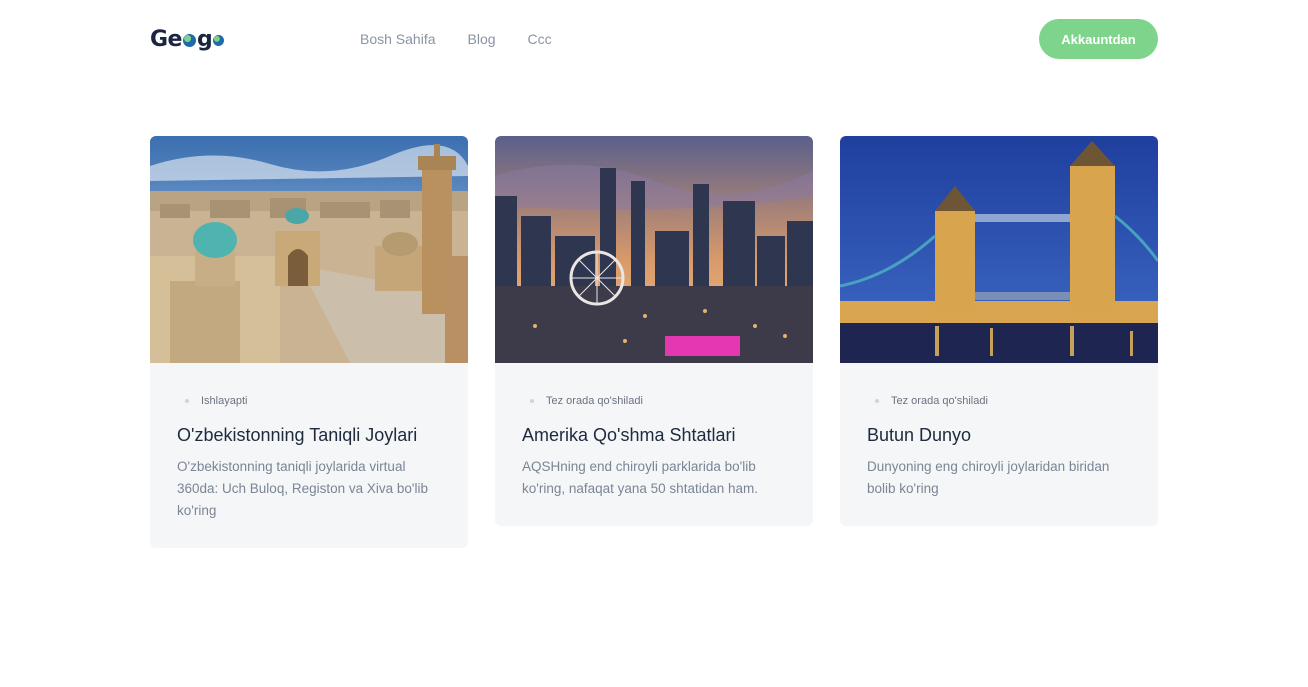 The image size is (1308, 687). What do you see at coordinates (224, 401) in the screenshot?
I see `status-text: Ishlayapti` at bounding box center [224, 401].